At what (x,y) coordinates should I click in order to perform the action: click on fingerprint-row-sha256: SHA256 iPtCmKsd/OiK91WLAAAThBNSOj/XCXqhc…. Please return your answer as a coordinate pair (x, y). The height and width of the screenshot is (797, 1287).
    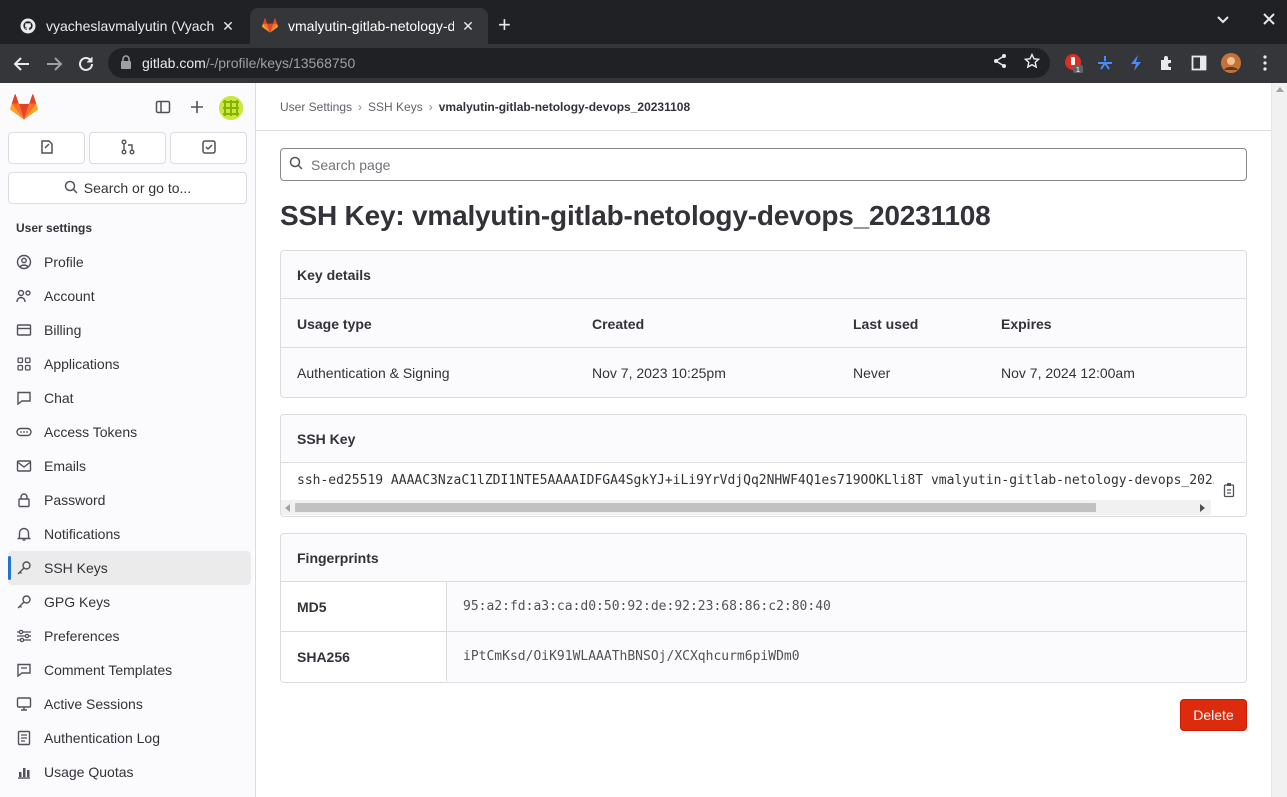
    Looking at the image, I should click on (763, 657).